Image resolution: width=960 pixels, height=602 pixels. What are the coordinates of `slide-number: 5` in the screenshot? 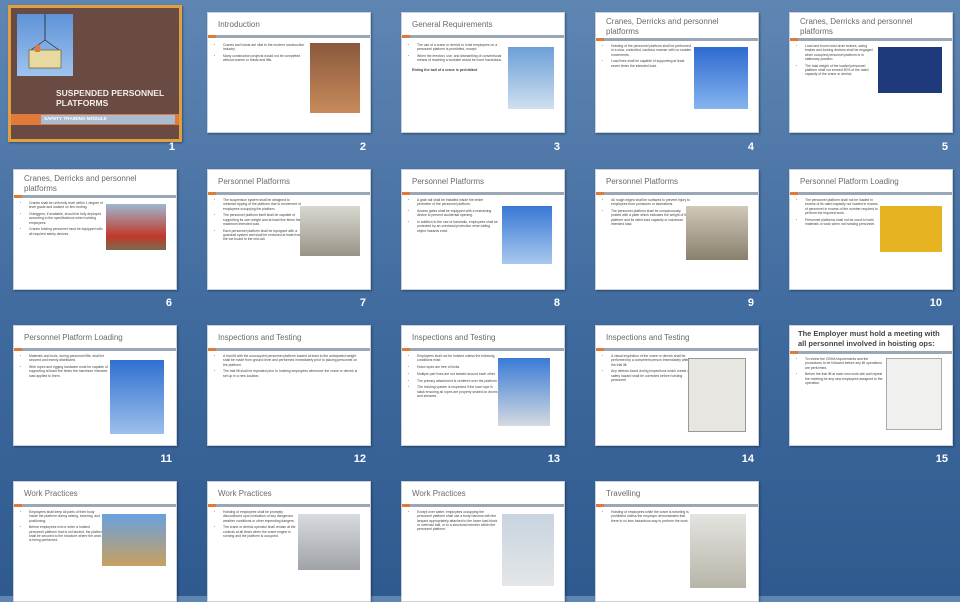 It's located at (944, 147).